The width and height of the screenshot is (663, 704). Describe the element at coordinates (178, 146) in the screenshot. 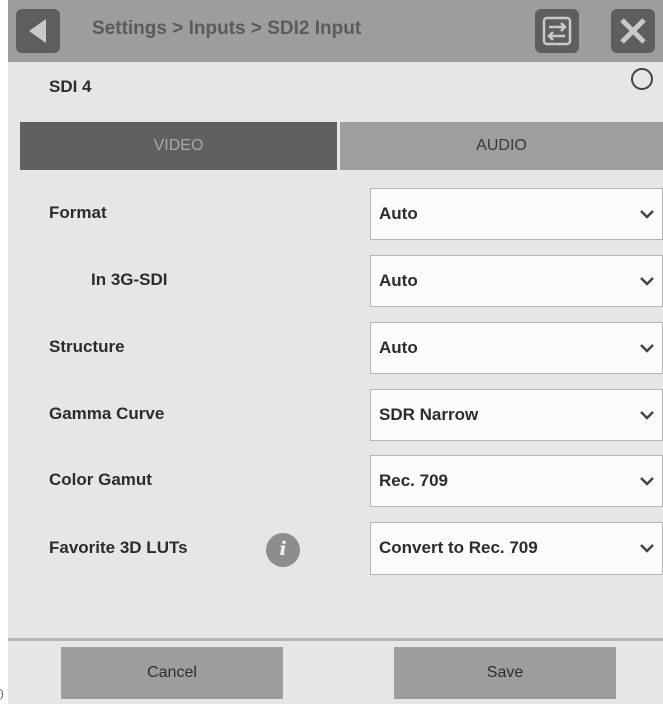

I see `tab-video: VIDEO` at that location.